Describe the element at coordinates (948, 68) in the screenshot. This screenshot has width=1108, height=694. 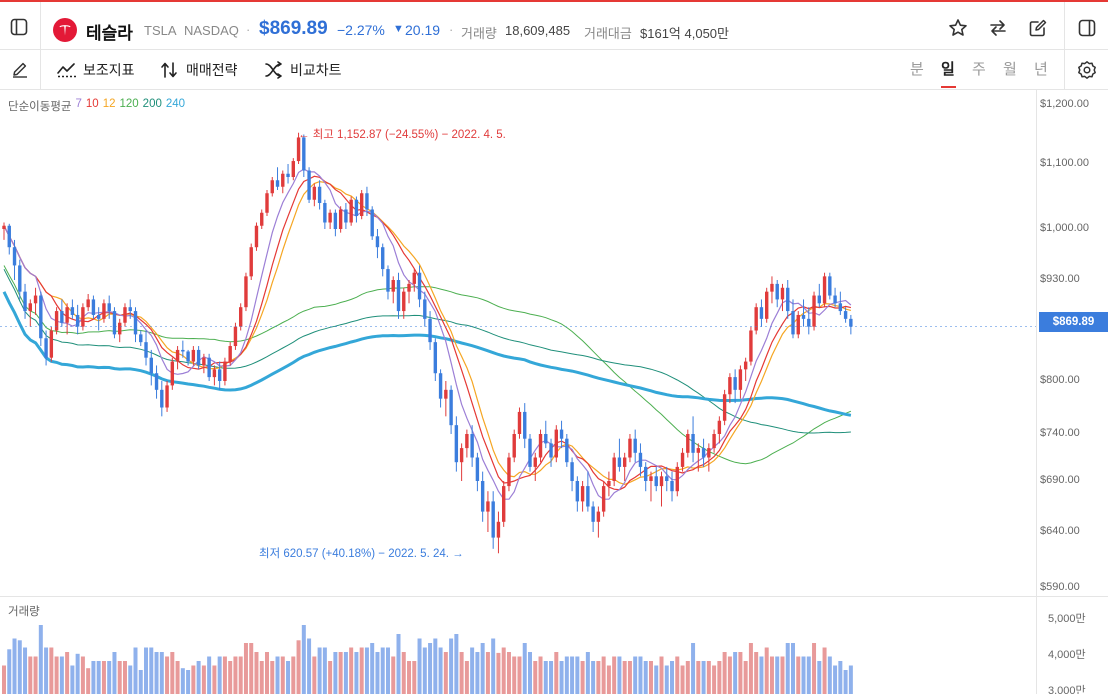
I see `period-day-tab: 일` at that location.